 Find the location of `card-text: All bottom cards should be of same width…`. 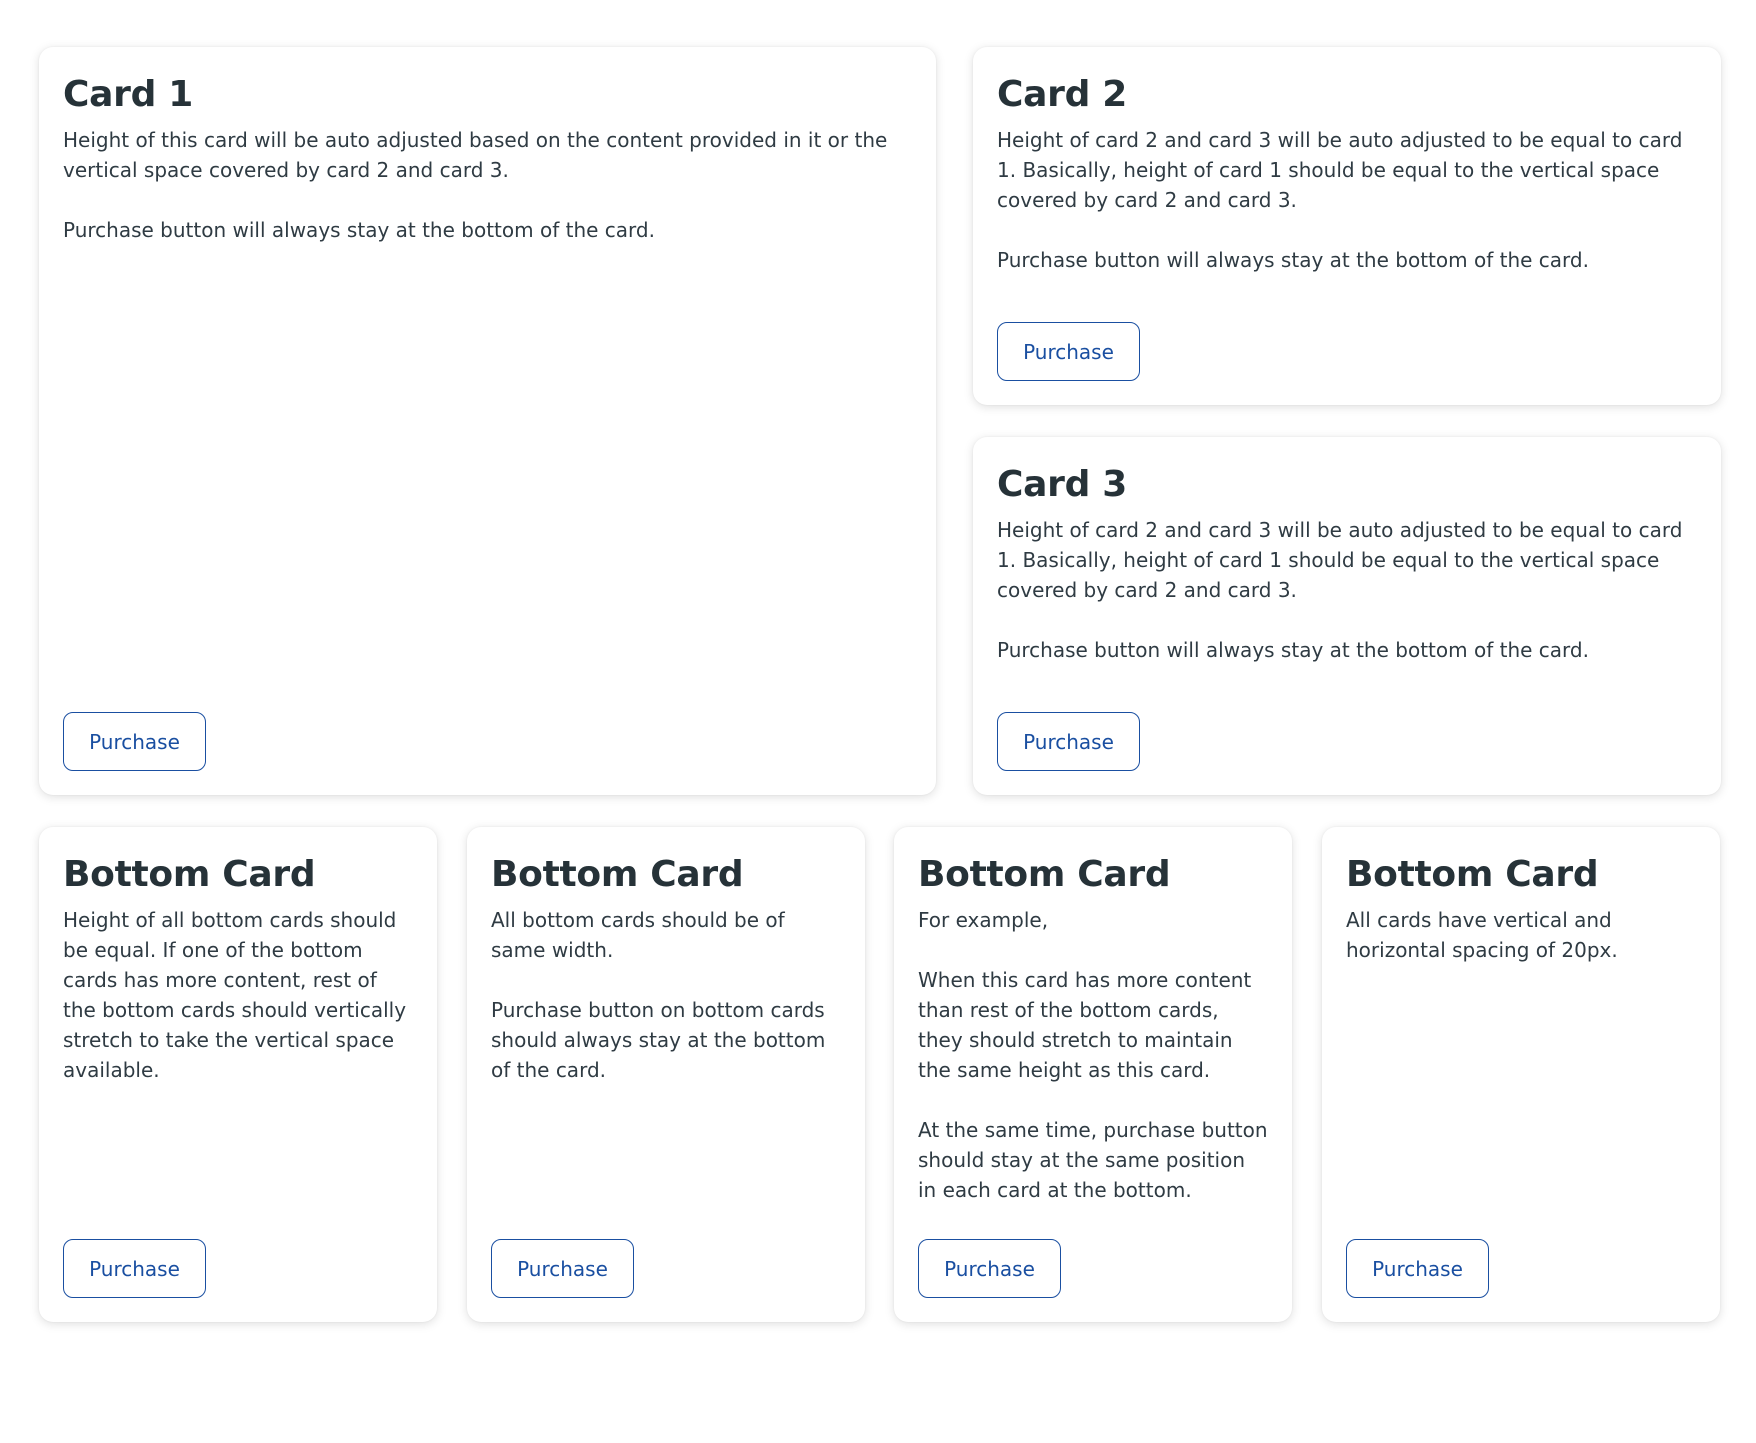

card-text: All bottom cards should be of same width… is located at coordinates (638, 935).